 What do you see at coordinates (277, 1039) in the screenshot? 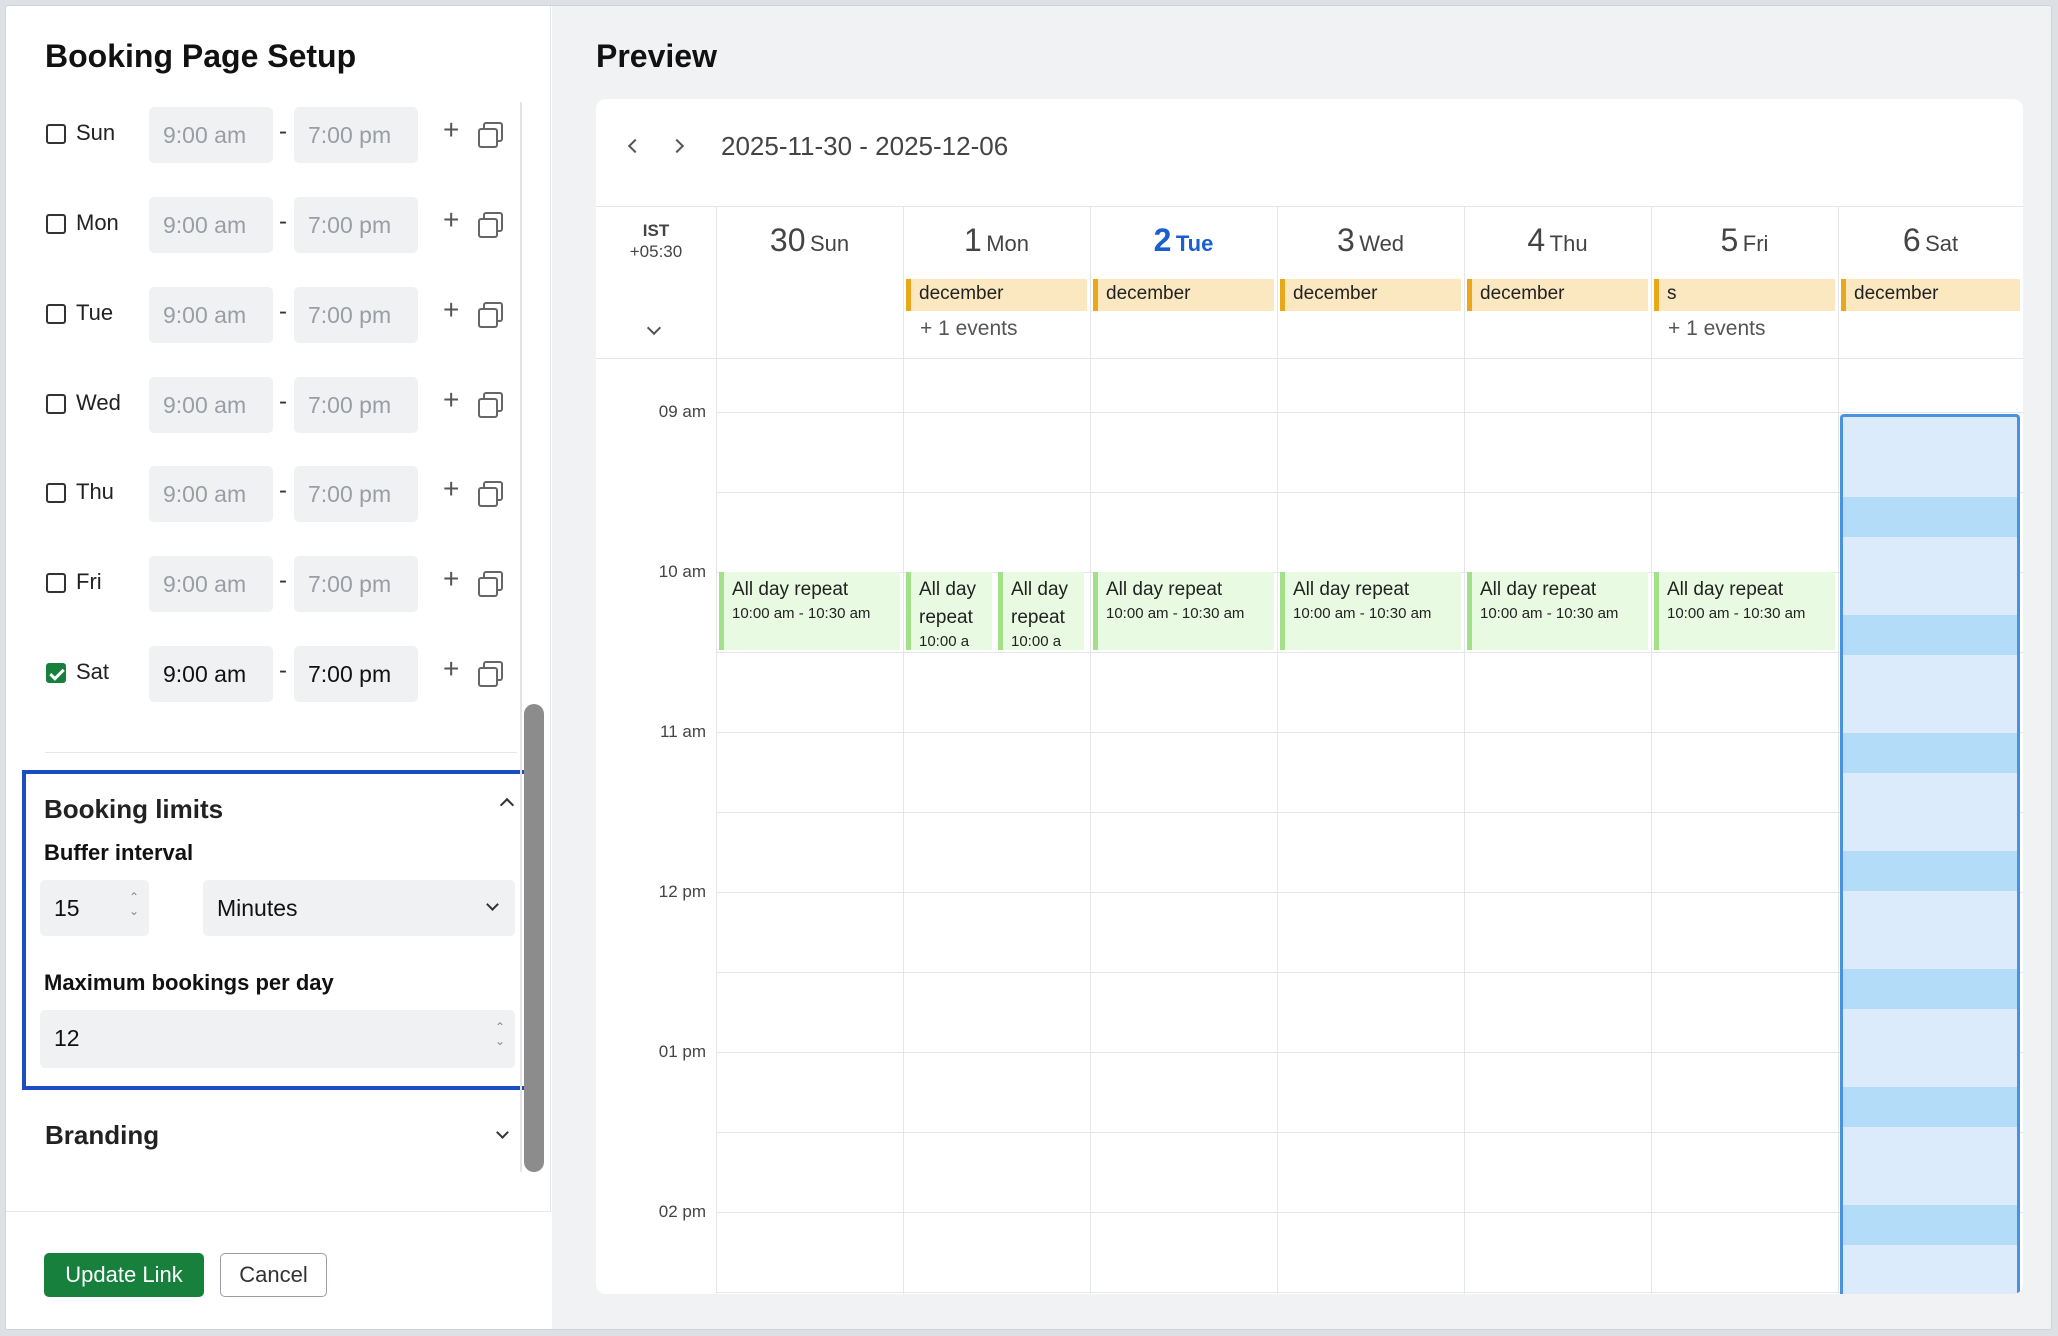
I see `max-bookings-input: 12 ⌃ ⌄` at bounding box center [277, 1039].